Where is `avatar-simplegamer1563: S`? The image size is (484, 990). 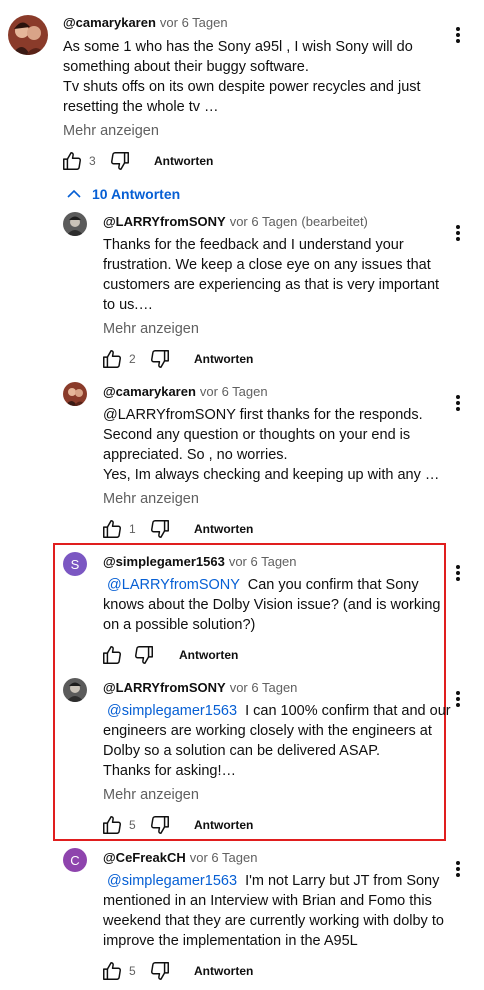 avatar-simplegamer1563: S is located at coordinates (75, 564).